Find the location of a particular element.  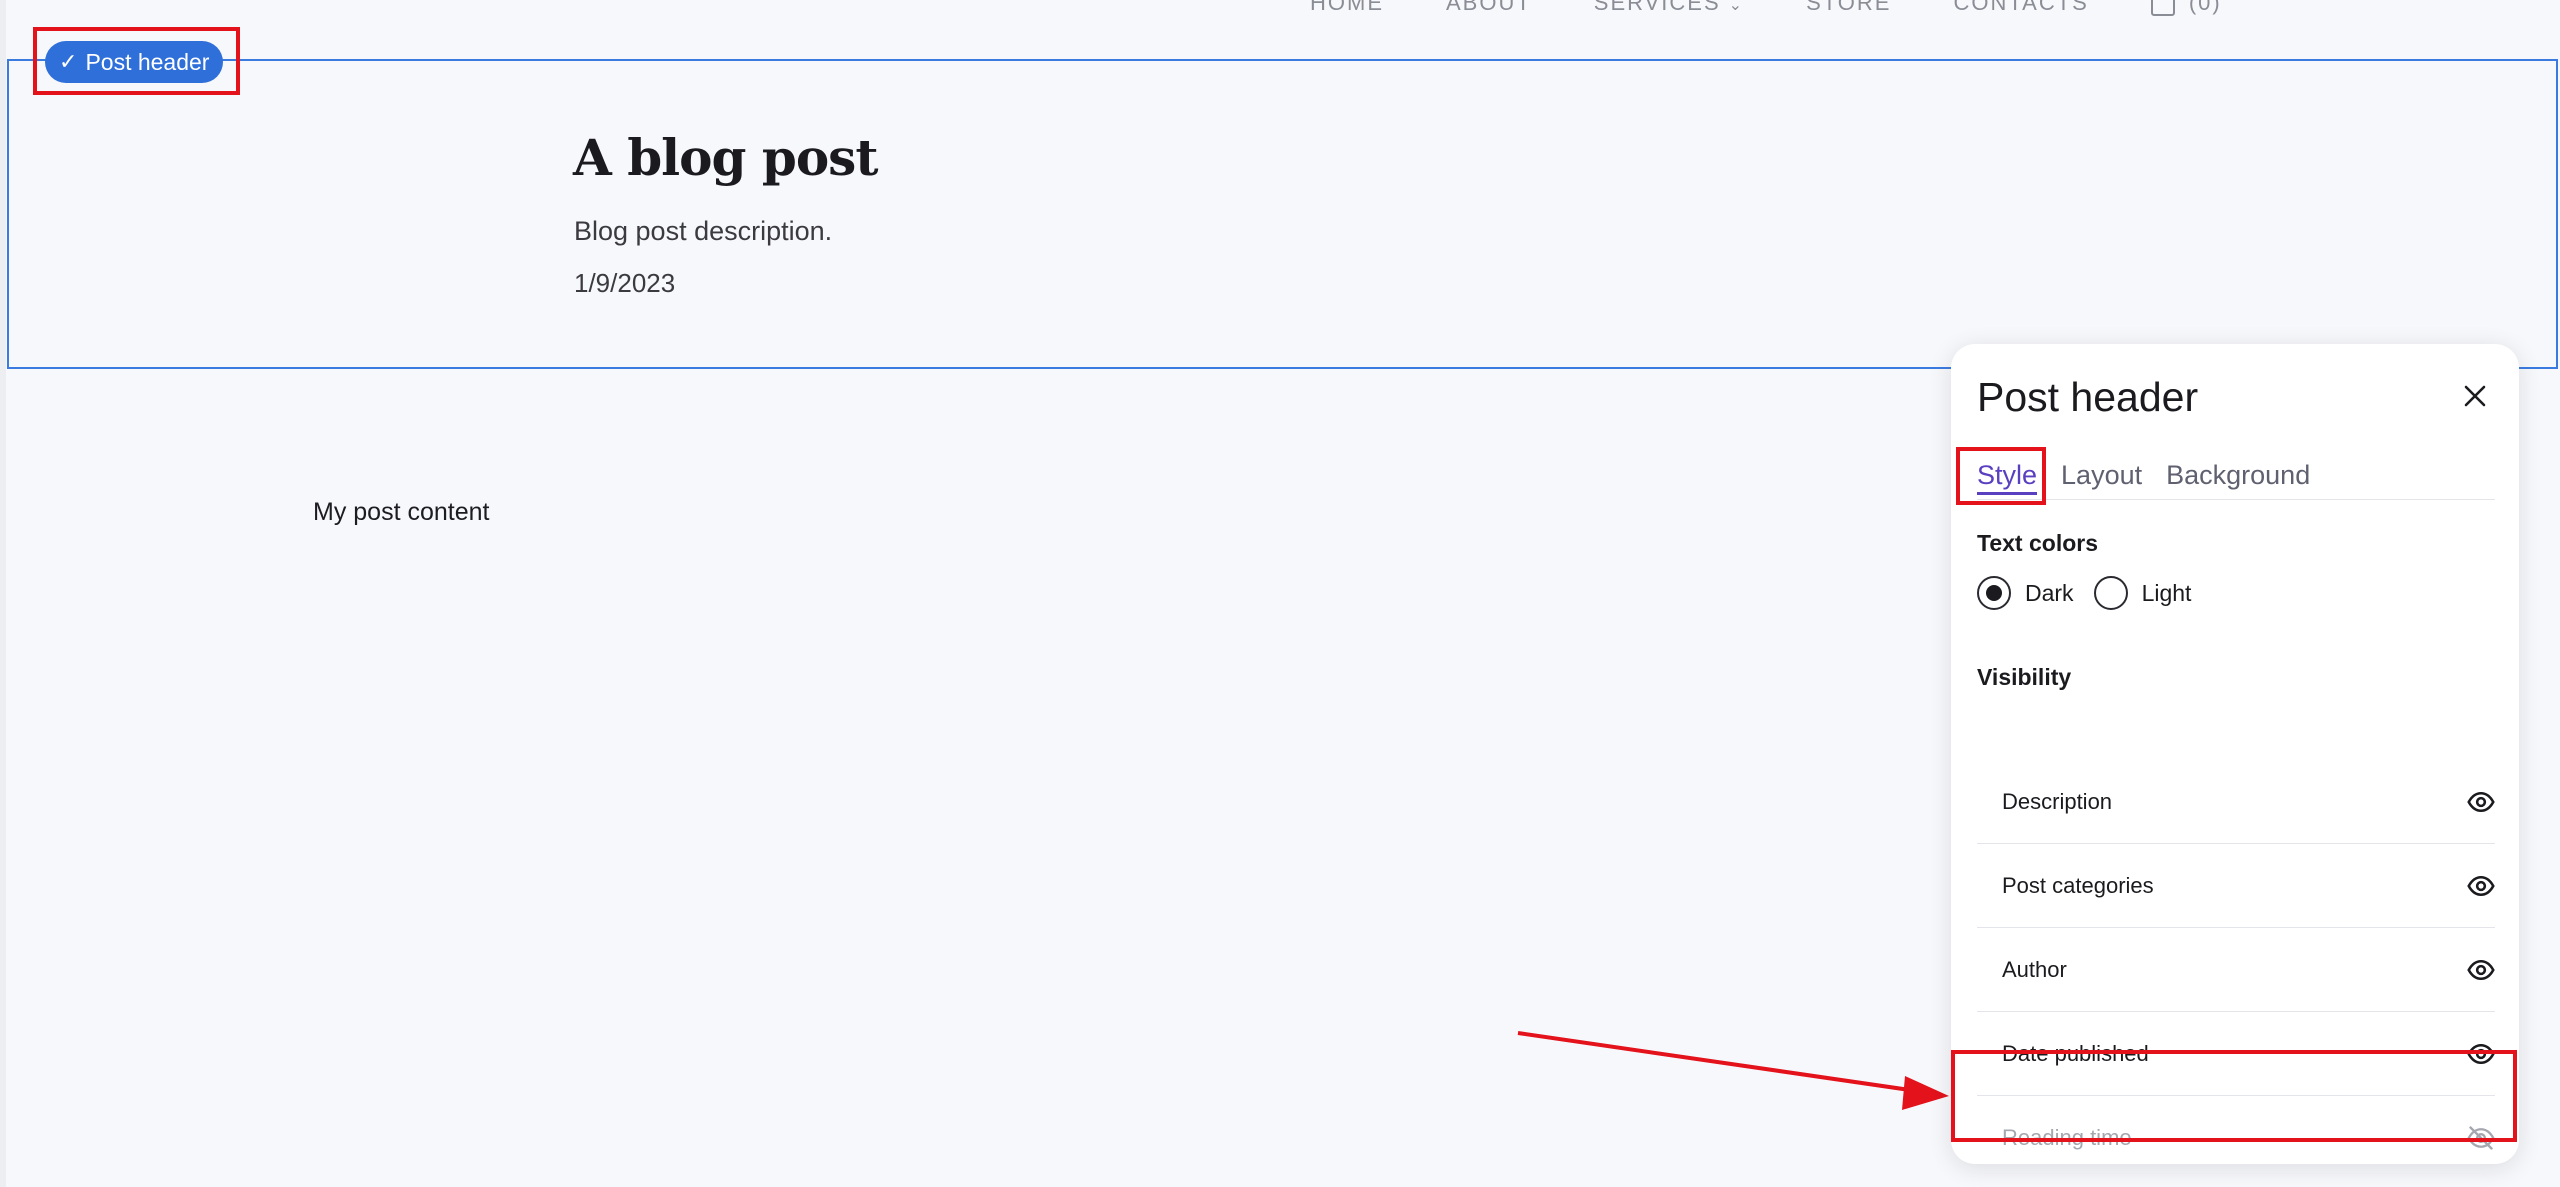

panel-tabs: Style Layout Background is located at coordinates (2236, 478).